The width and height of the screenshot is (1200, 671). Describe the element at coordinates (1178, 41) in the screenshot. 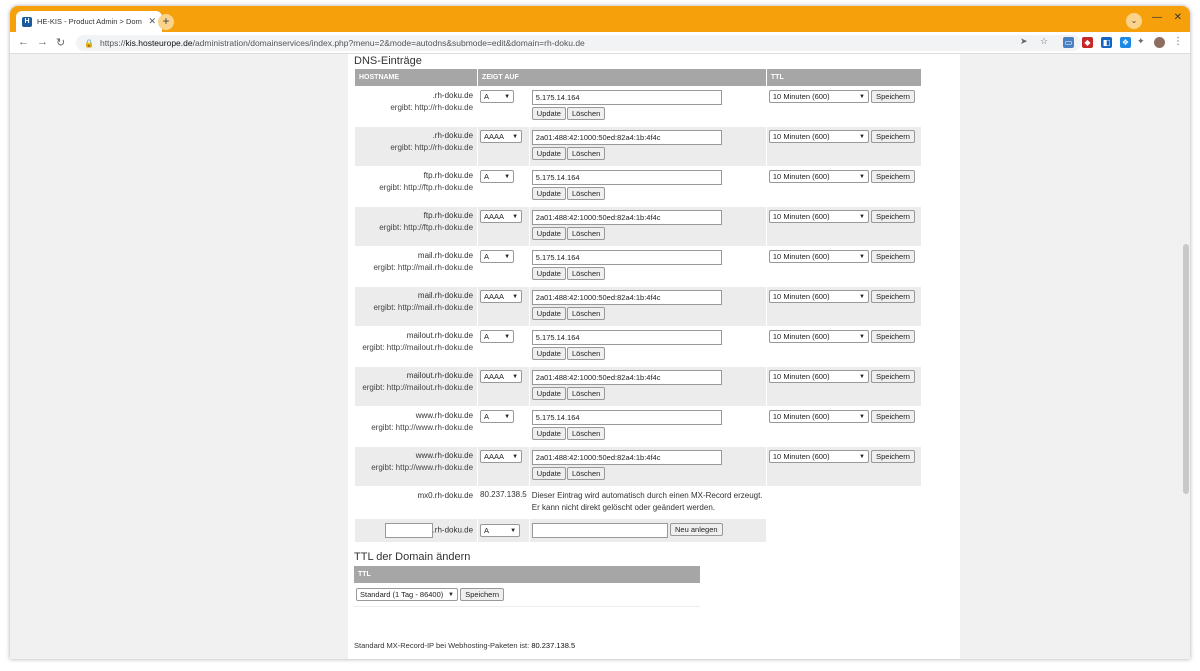

I see `menu-dots-icon: ⋮` at that location.